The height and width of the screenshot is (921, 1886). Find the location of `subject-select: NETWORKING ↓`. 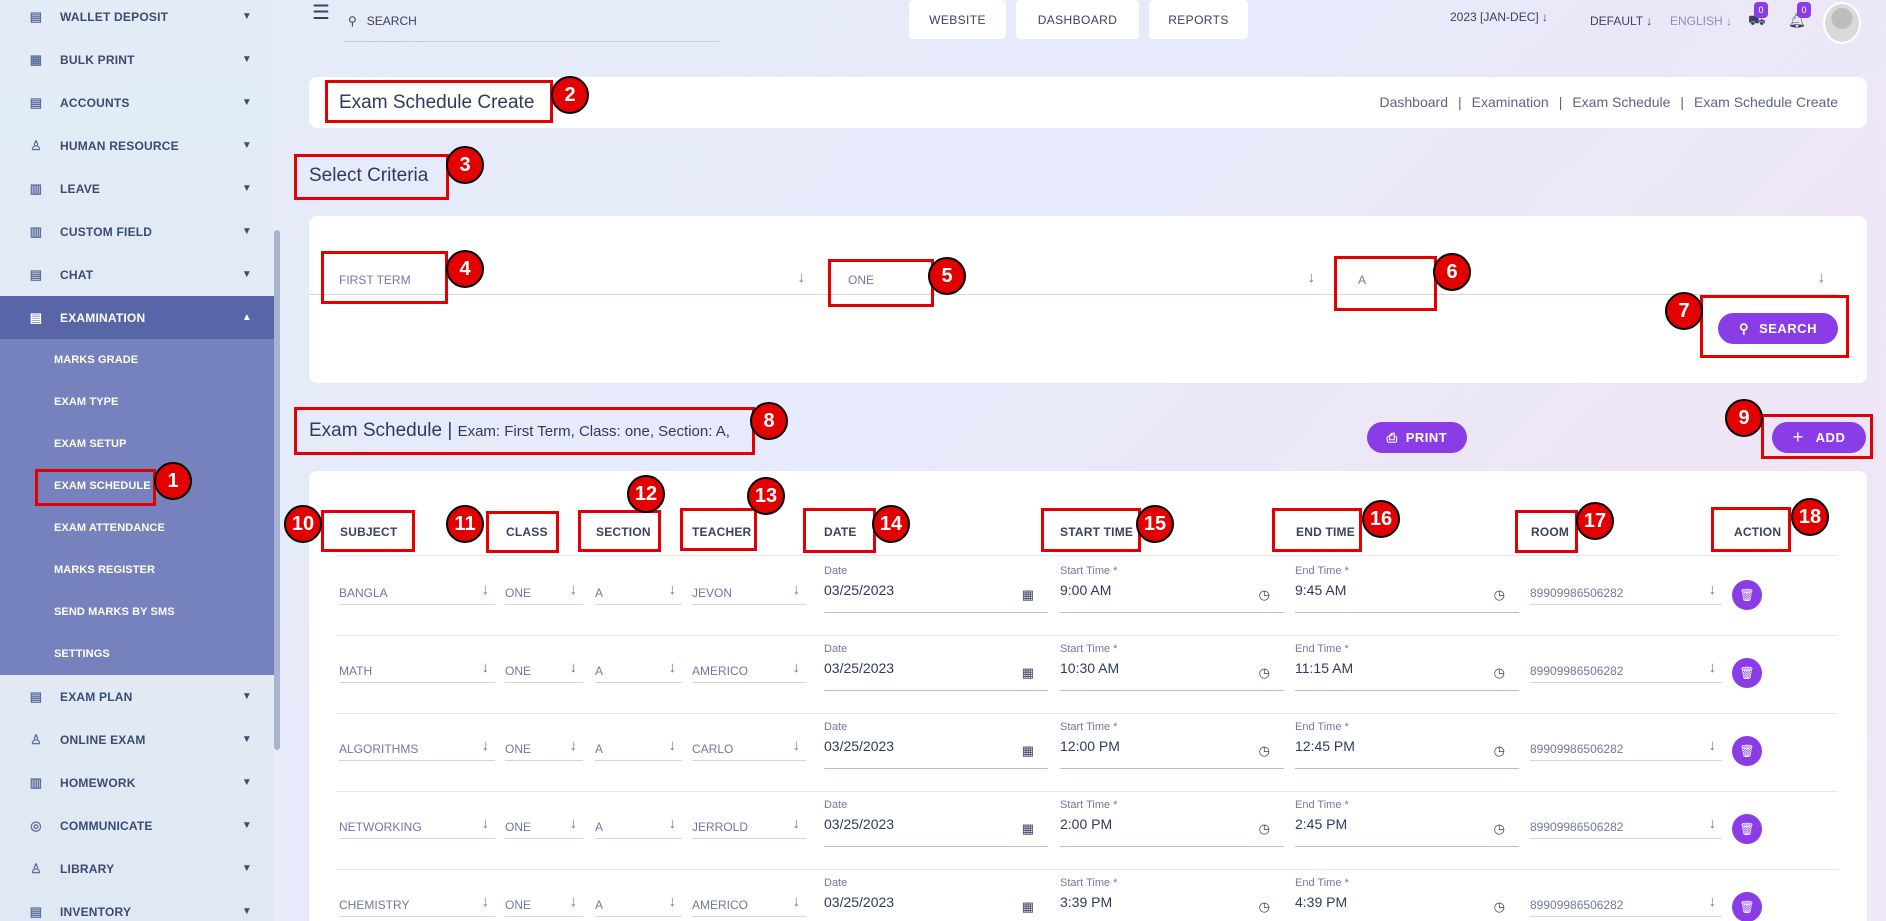

subject-select: NETWORKING ↓ is located at coordinates (417, 826).